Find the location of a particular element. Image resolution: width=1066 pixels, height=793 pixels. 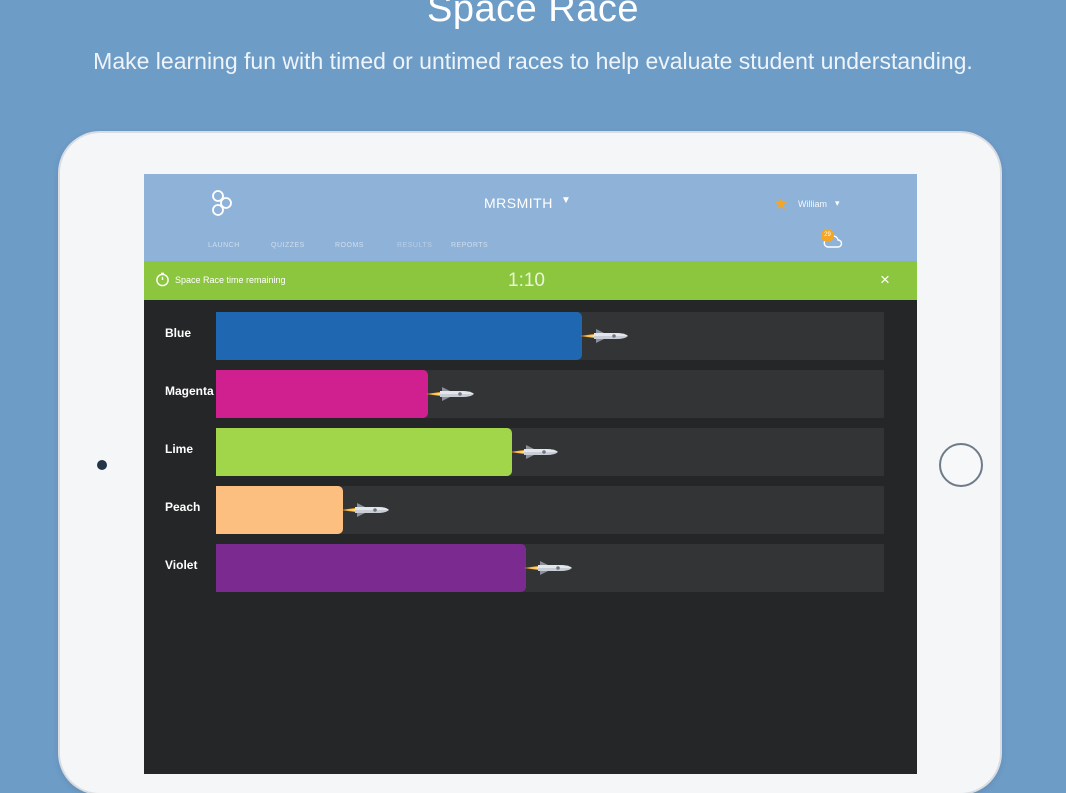

timer-bar: Space Race time remaining 1:10 × is located at coordinates (530, 280).